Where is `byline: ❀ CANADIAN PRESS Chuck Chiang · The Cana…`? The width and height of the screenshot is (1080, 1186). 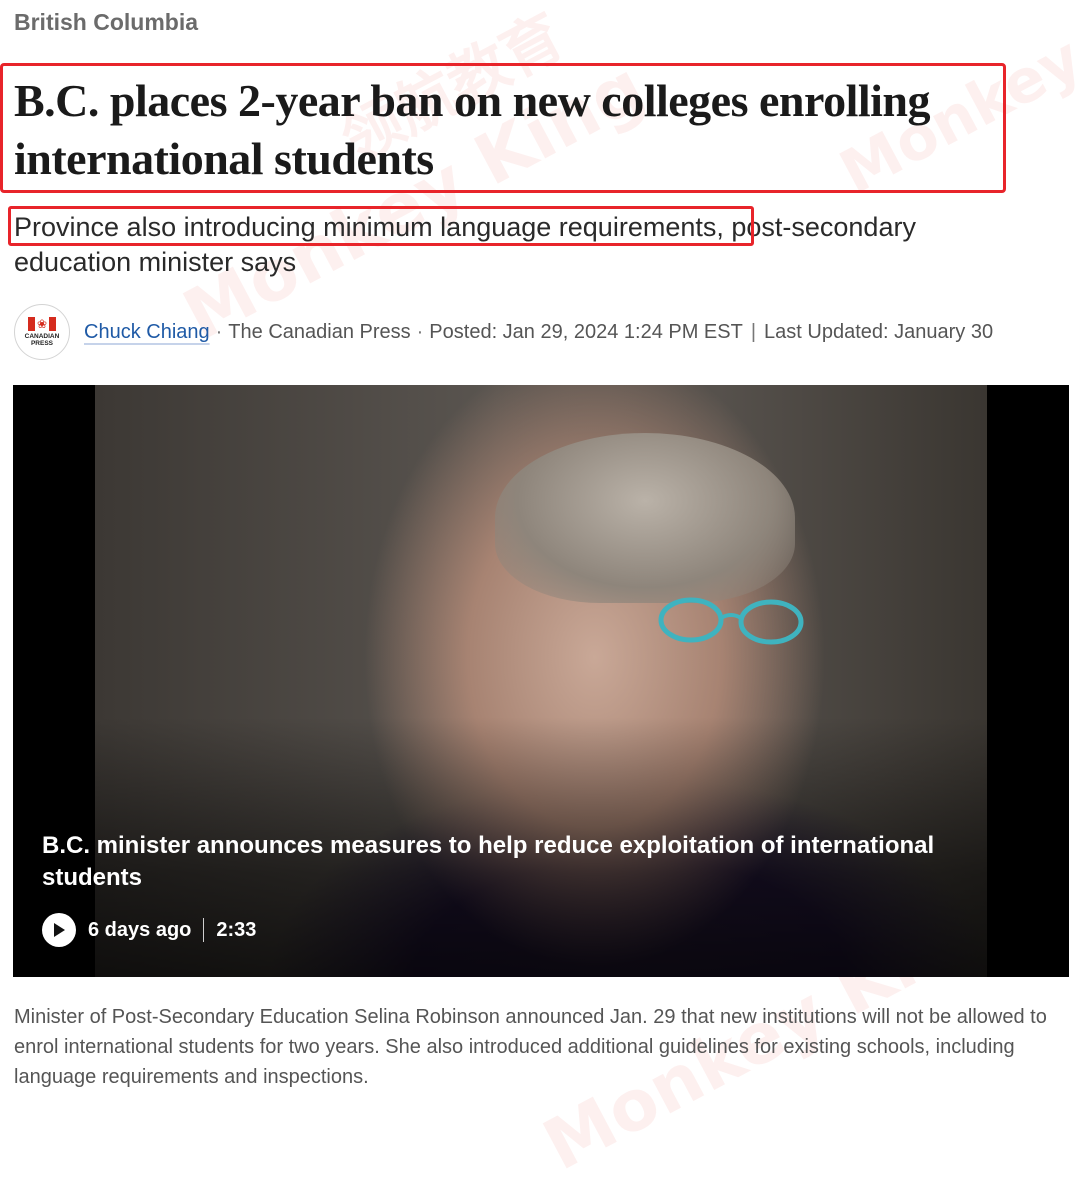 byline: ❀ CANADIAN PRESS Chuck Chiang · The Cana… is located at coordinates (544, 332).